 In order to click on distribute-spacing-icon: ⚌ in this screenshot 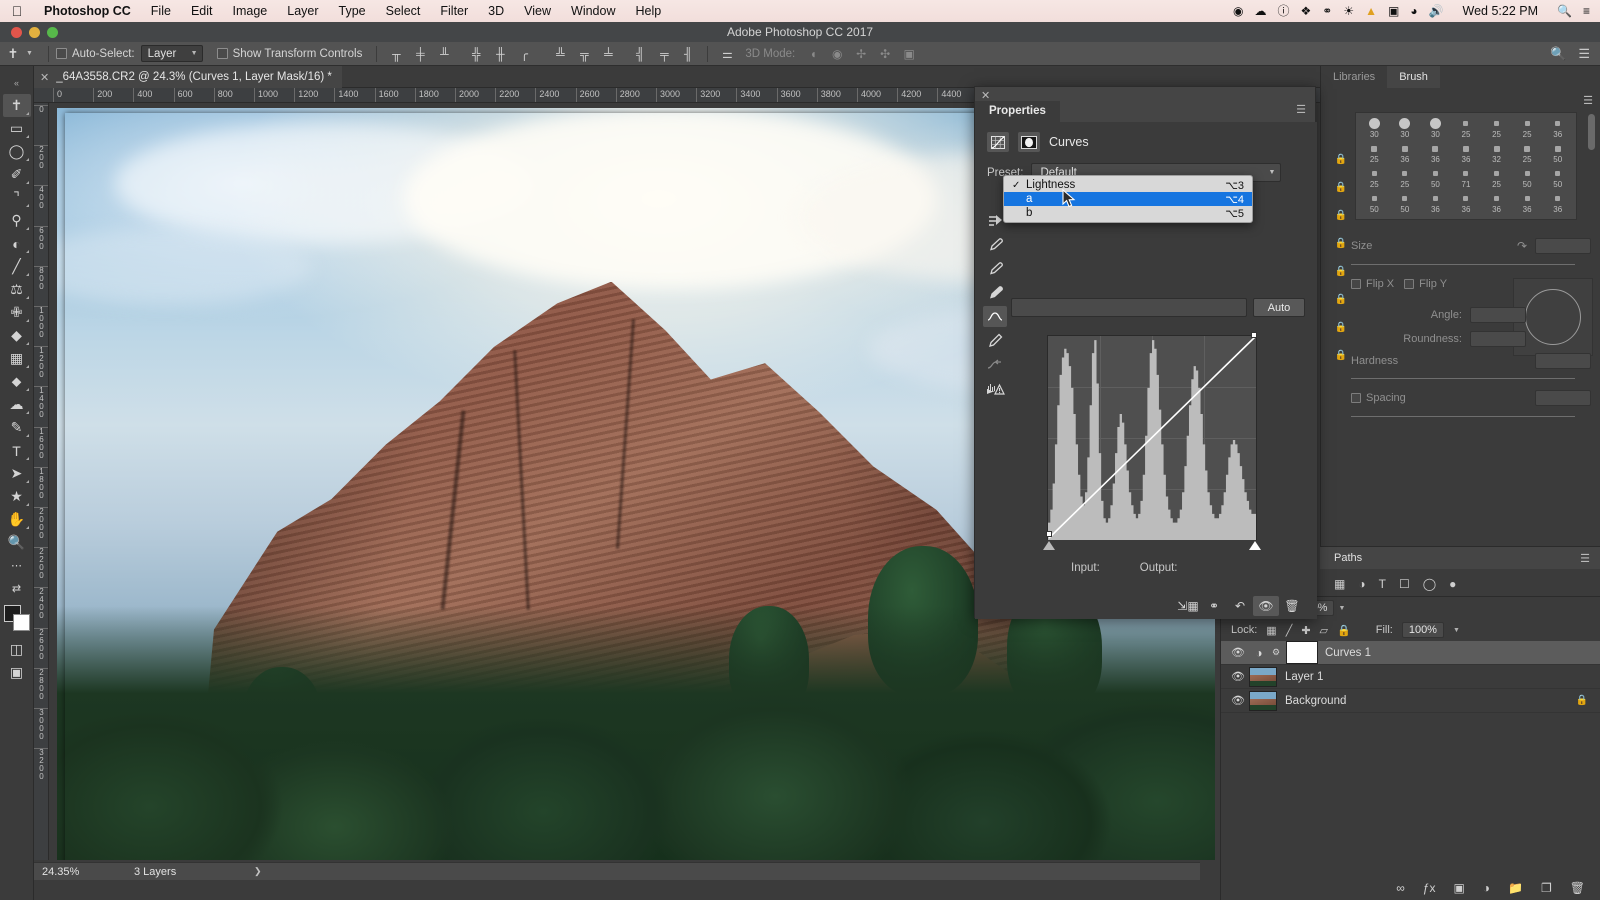, I will do `click(727, 54)`.